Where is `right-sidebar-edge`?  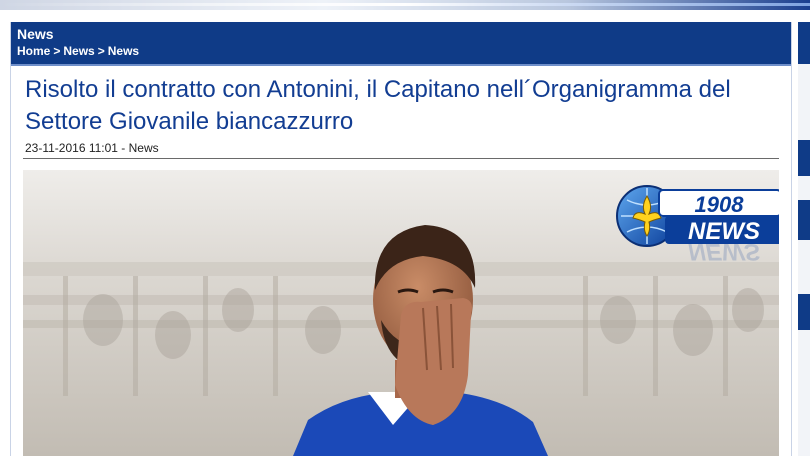
right-sidebar-edge is located at coordinates (804, 239).